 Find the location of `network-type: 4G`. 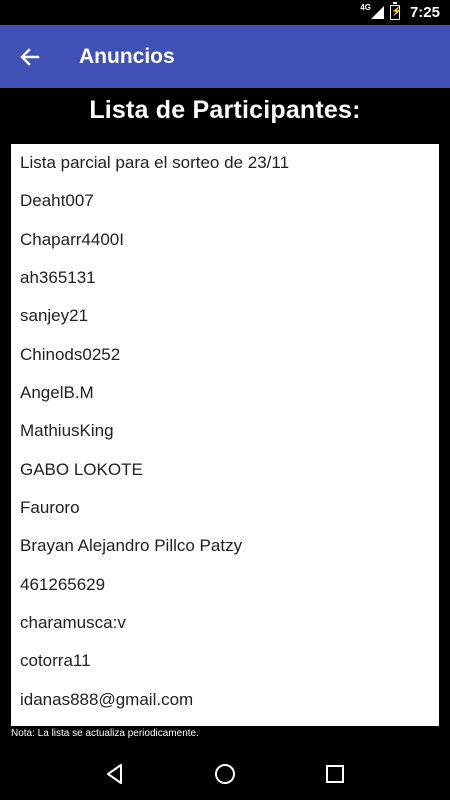

network-type: 4G is located at coordinates (365, 7).